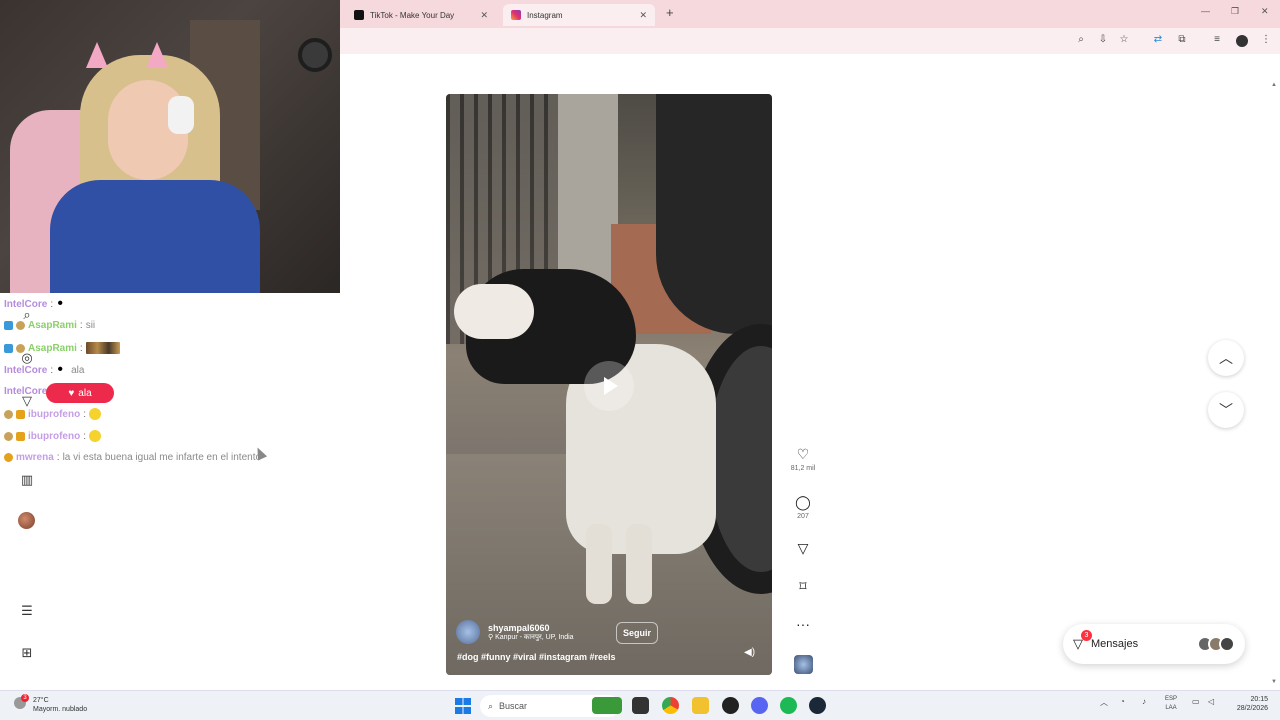 The height and width of the screenshot is (720, 1280). I want to click on chevron-down-icon: ﹀, so click(1226, 410).